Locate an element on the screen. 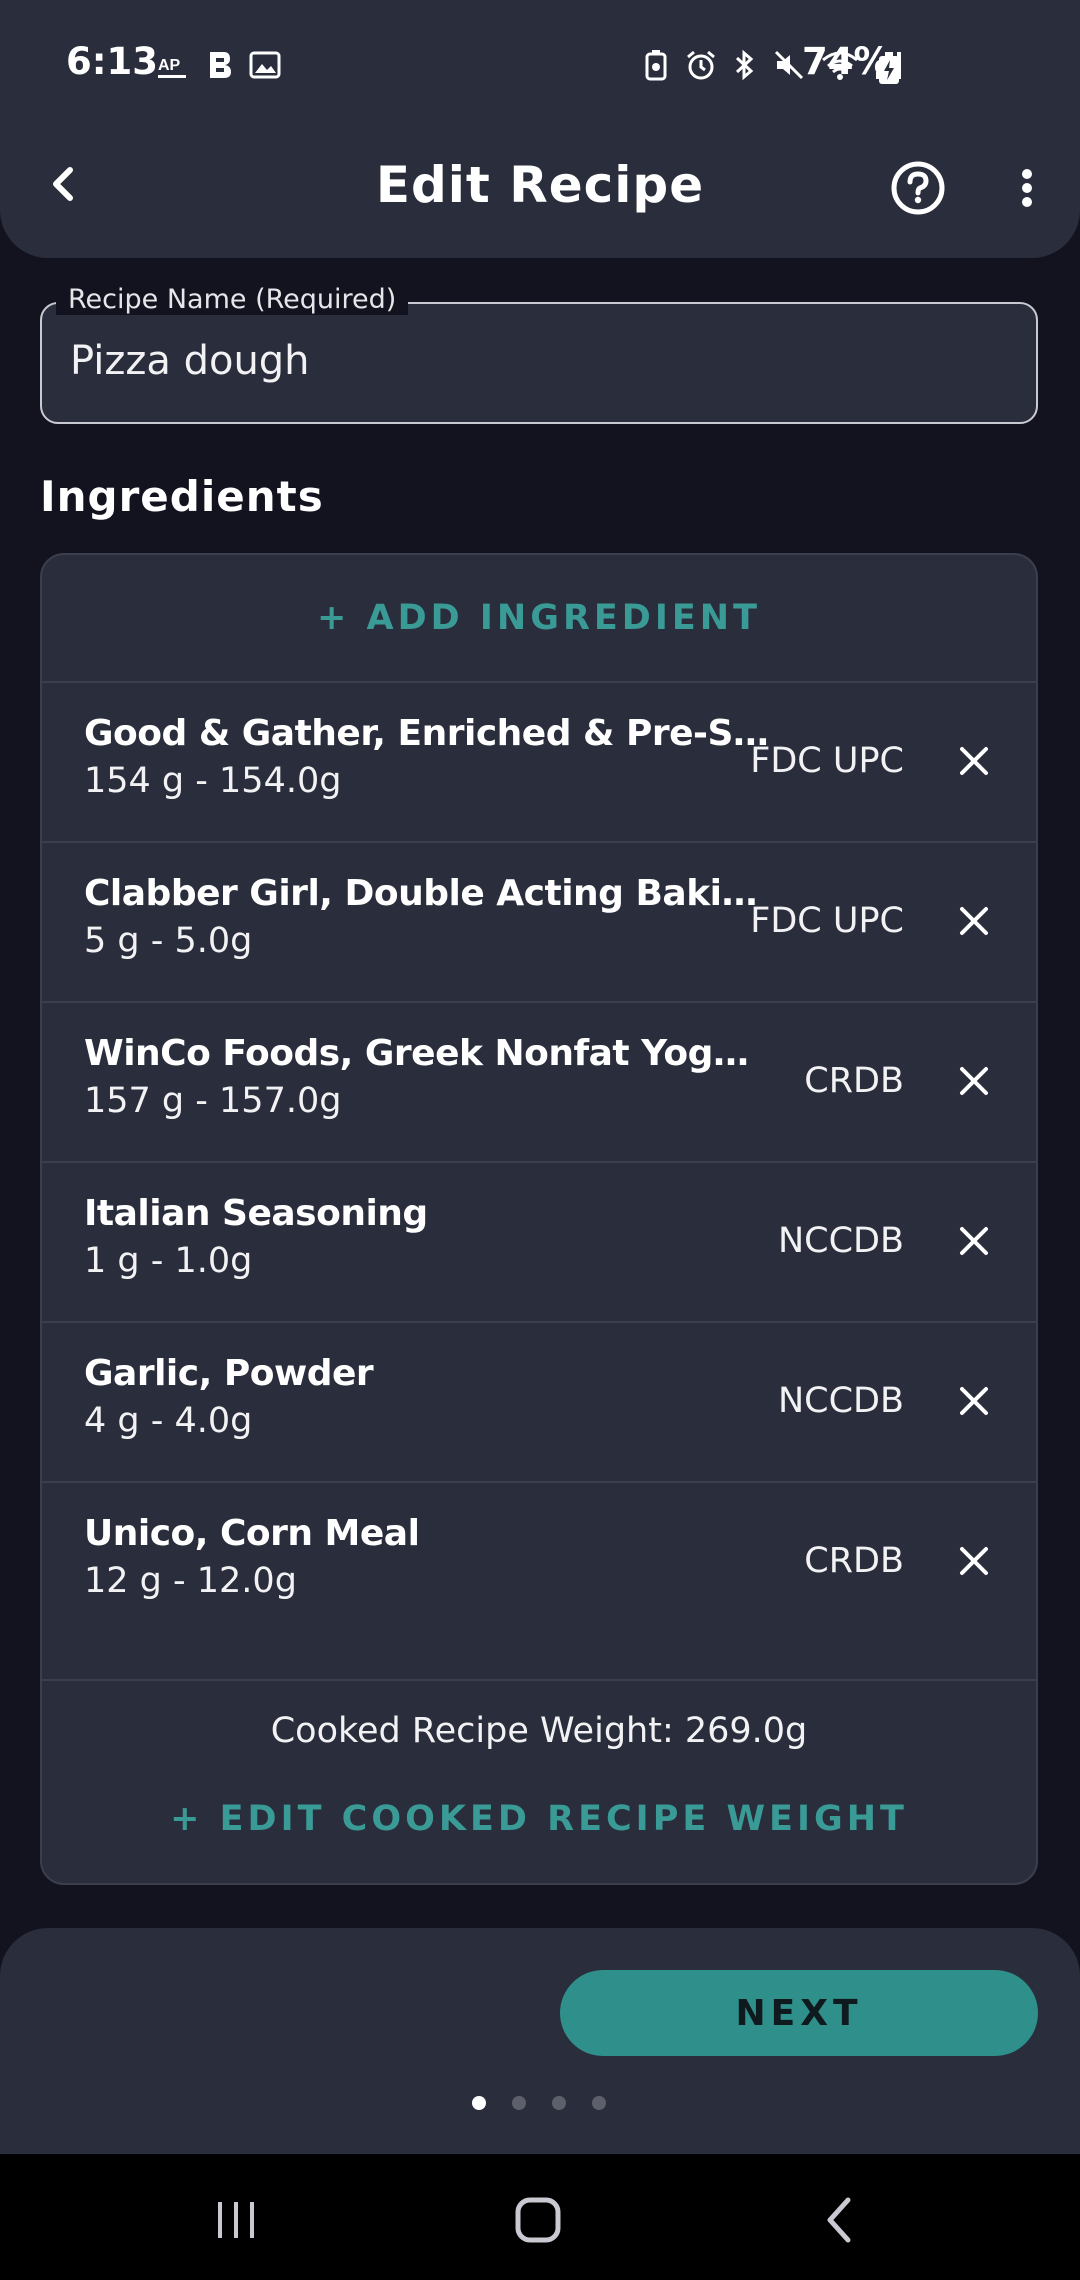 This screenshot has height=2280, width=1080. add-ingredient-button: + ADD INGREDIENT is located at coordinates (539, 619).